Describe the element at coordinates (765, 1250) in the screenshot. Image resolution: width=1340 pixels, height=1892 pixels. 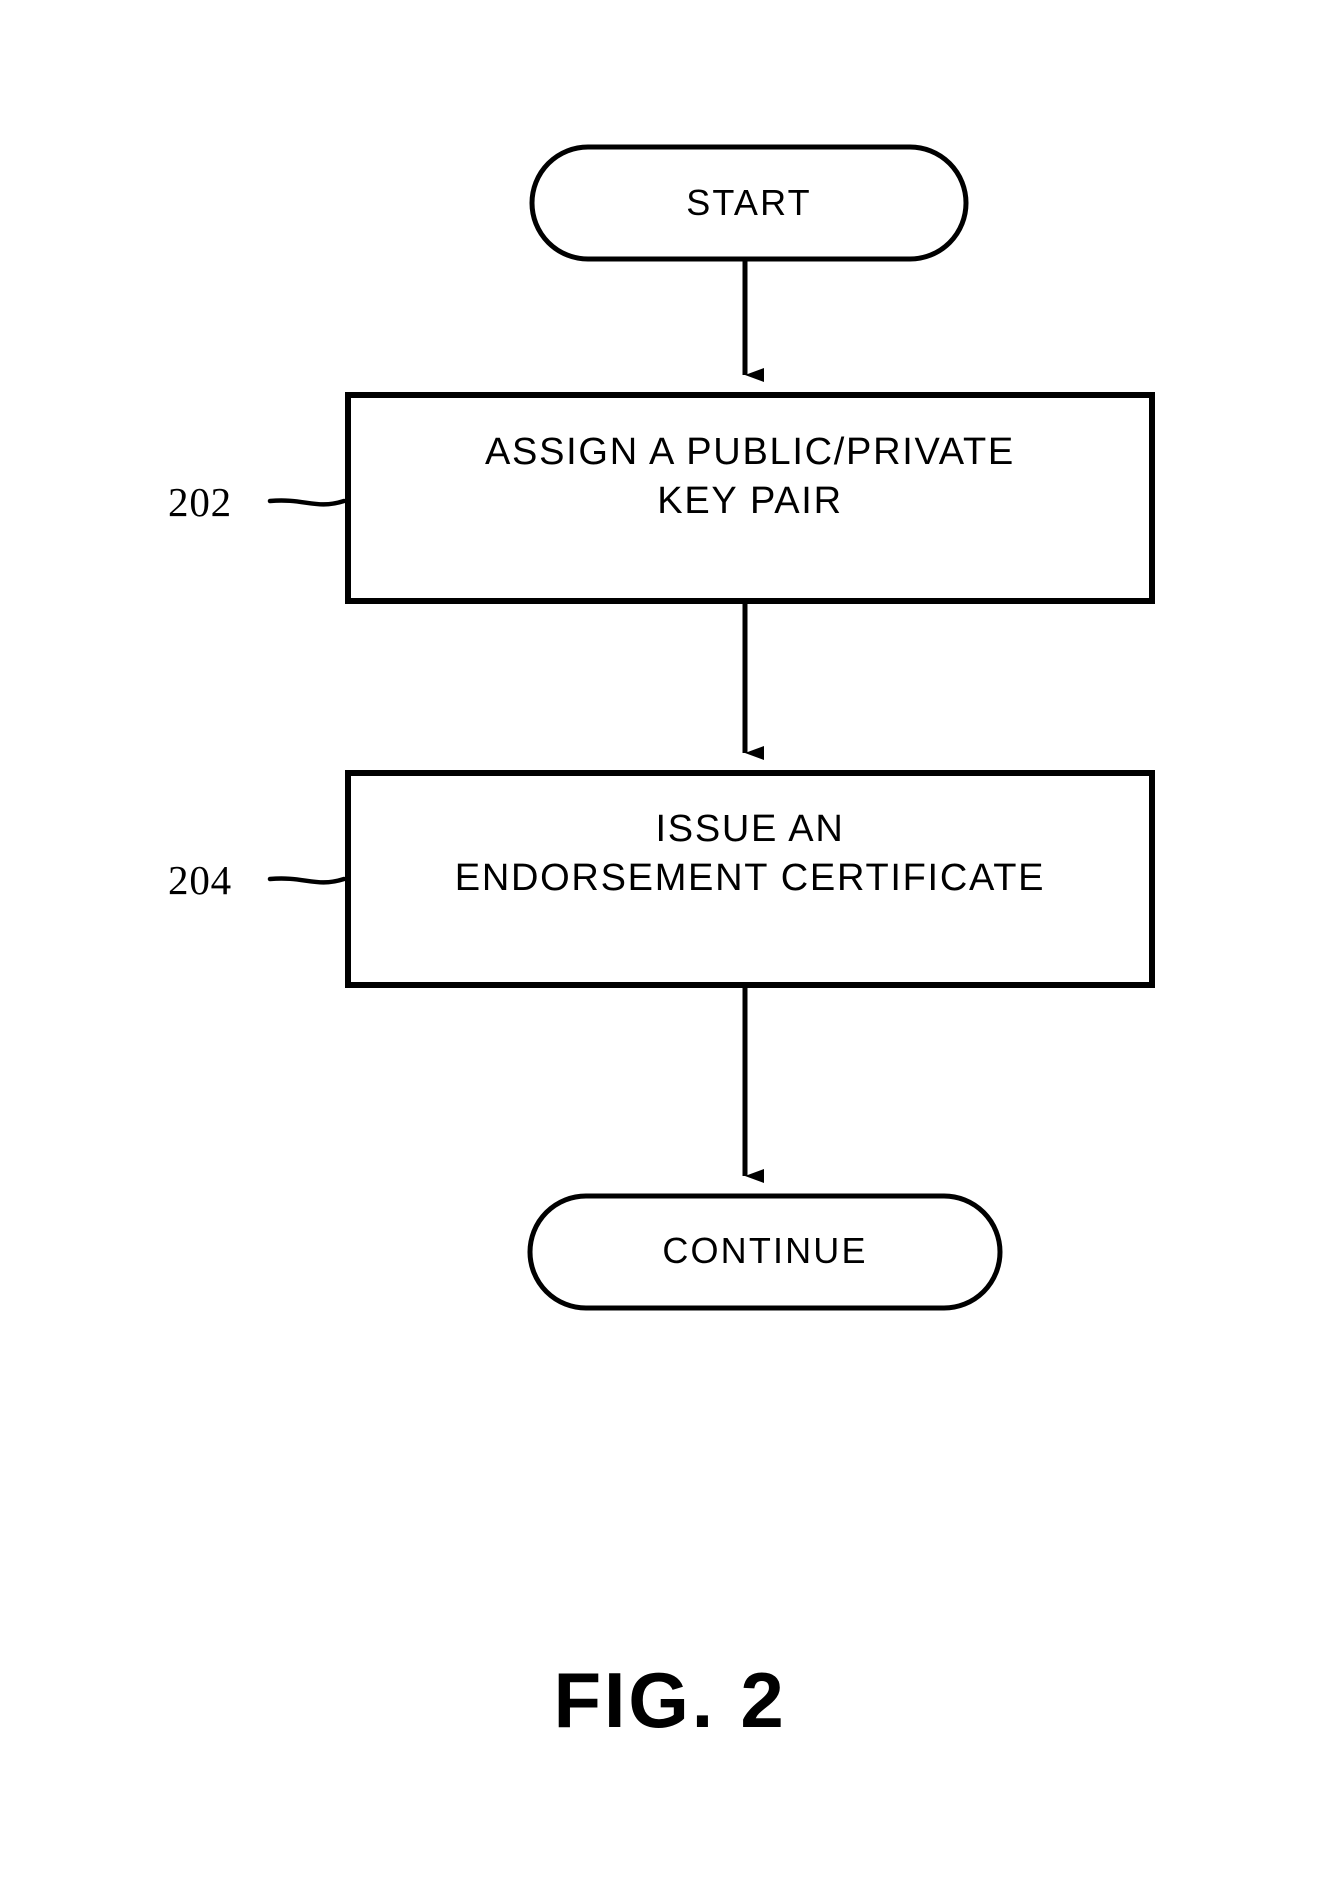
I see `continue-terminator-label: CONTINUE` at that location.